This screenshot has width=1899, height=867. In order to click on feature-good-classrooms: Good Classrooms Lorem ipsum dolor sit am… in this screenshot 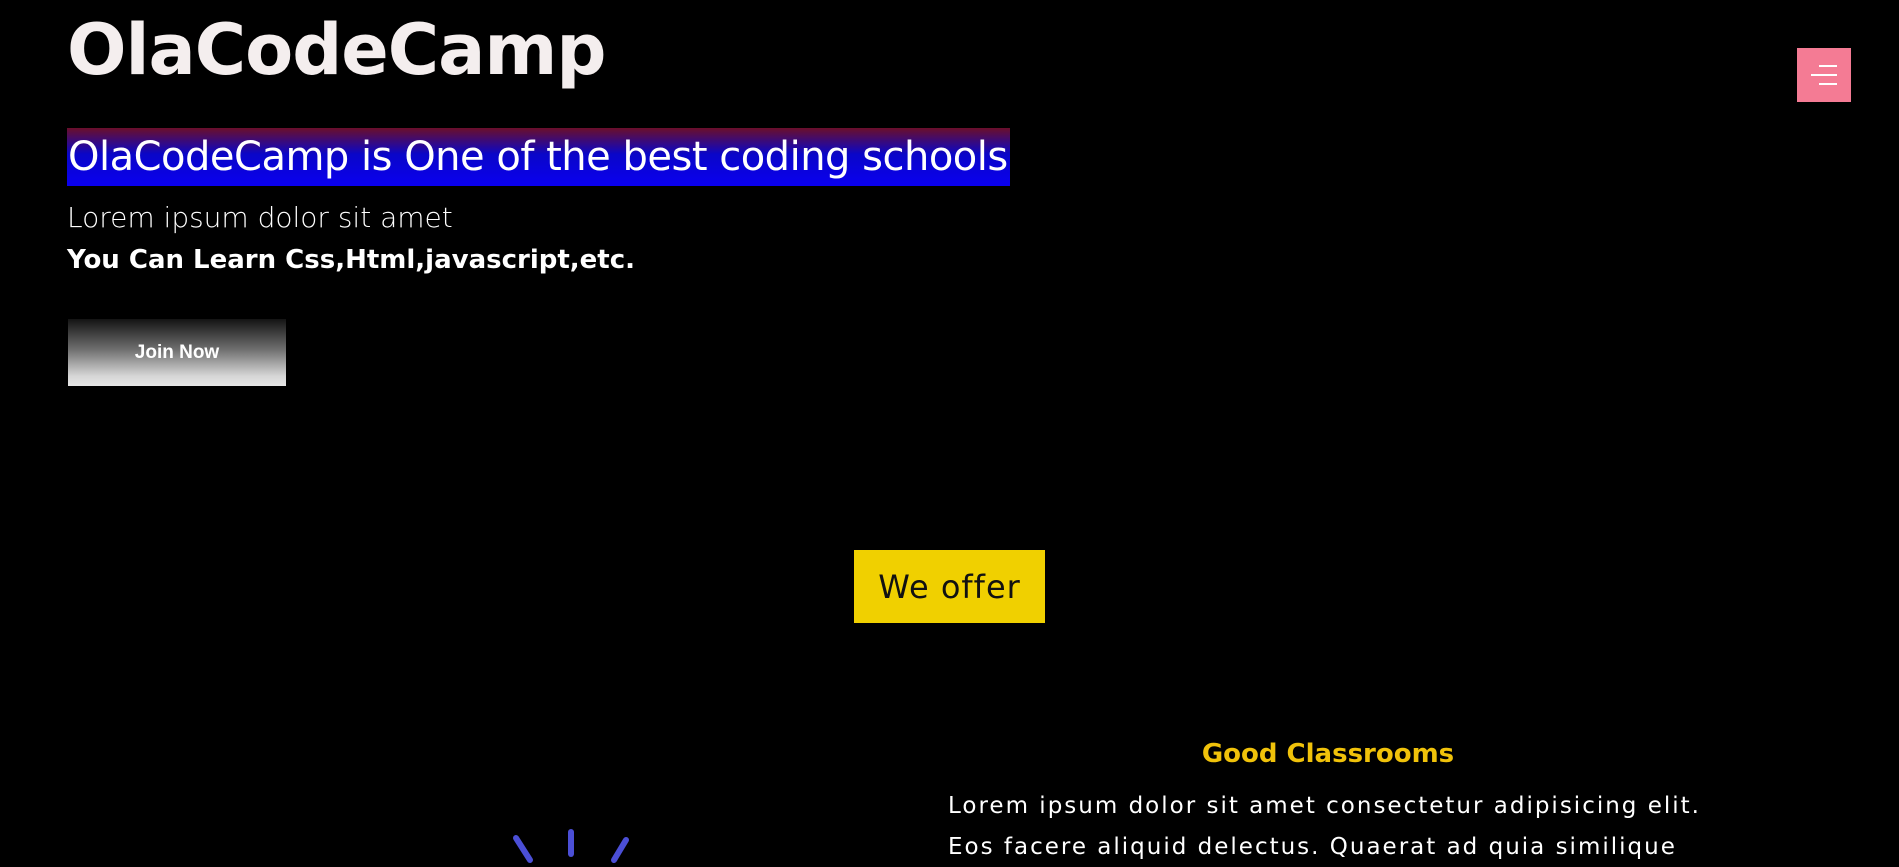, I will do `click(1358, 801)`.